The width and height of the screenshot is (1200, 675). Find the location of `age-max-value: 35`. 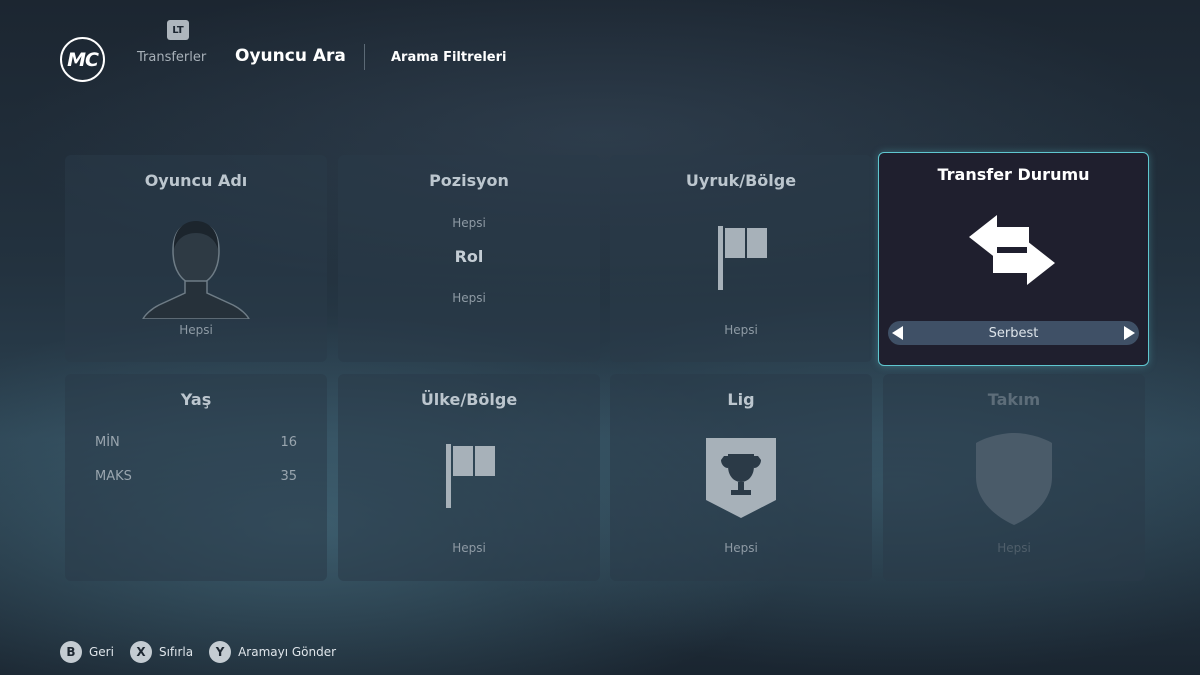

age-max-value: 35 is located at coordinates (288, 476).